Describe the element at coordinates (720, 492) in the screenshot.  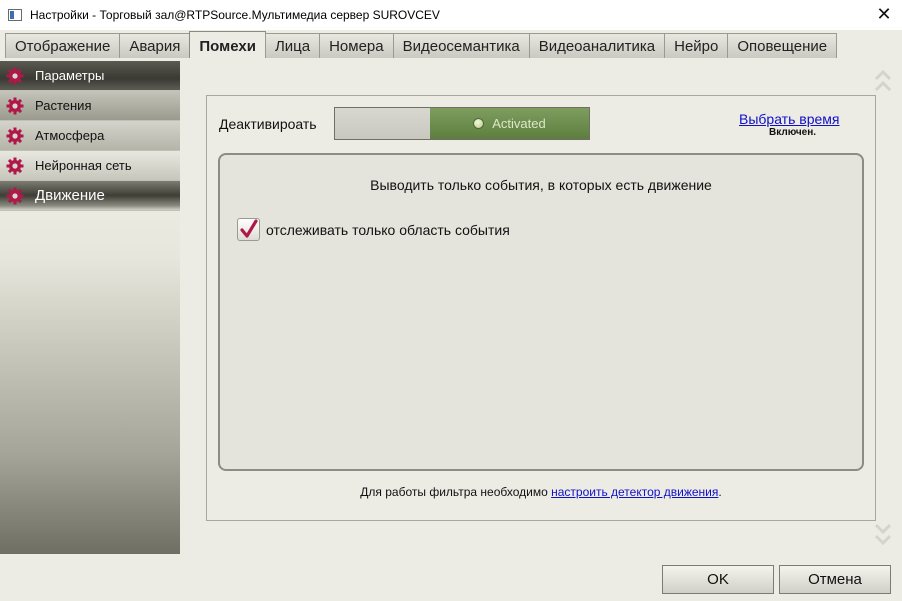
I see `footer-suffix: .` at that location.